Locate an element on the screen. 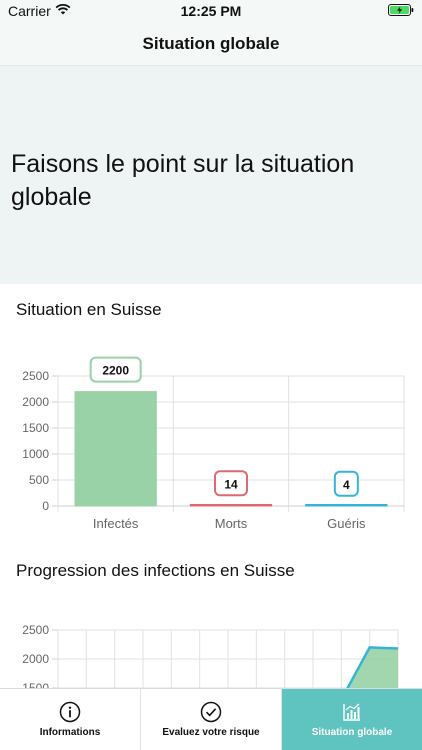 The height and width of the screenshot is (750, 422). status-time: 12:25 PM is located at coordinates (211, 11).